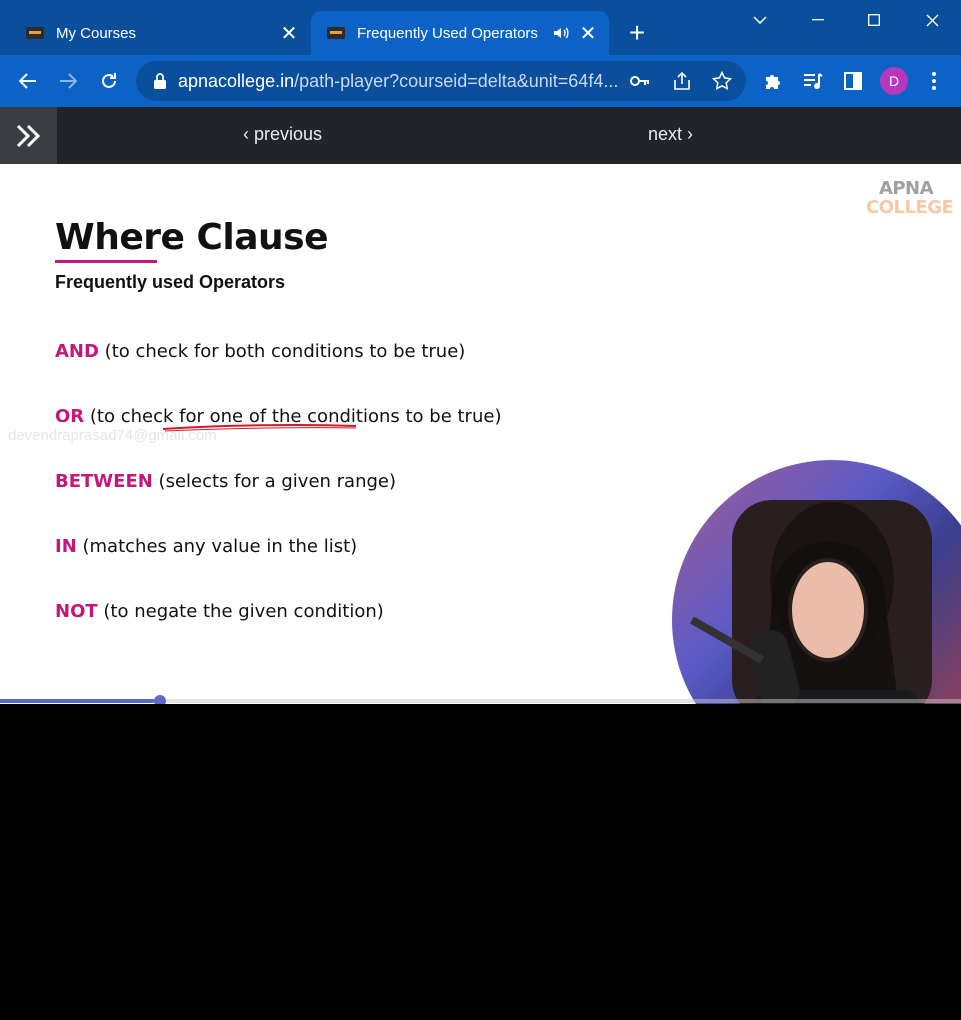 The height and width of the screenshot is (1020, 961). I want to click on operator-keyword: AND, so click(77, 351).